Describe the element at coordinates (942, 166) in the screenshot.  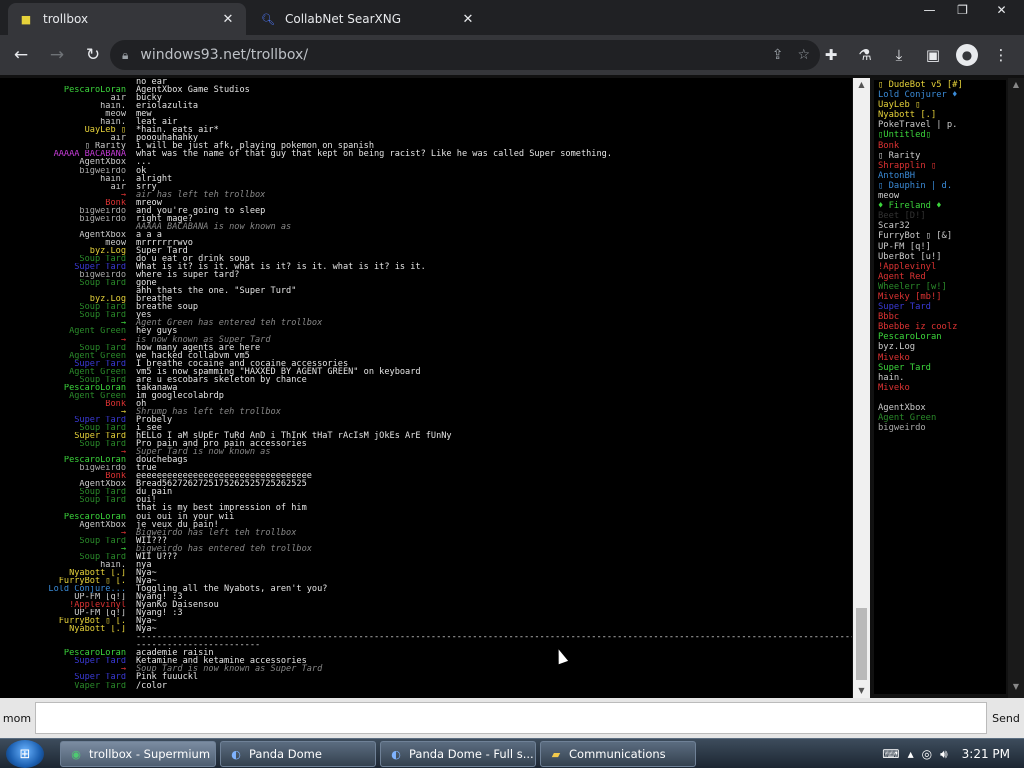
I see `user-list-item: Shrapplin ▯` at that location.